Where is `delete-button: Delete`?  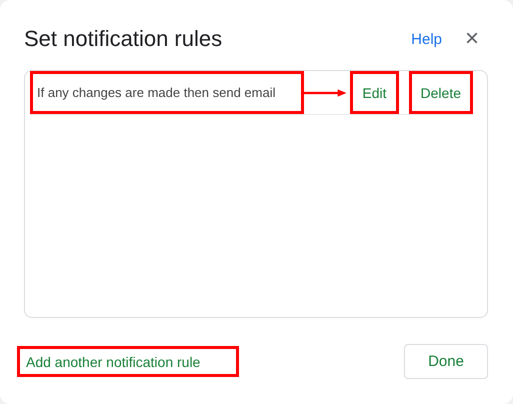
delete-button: Delete is located at coordinates (440, 92).